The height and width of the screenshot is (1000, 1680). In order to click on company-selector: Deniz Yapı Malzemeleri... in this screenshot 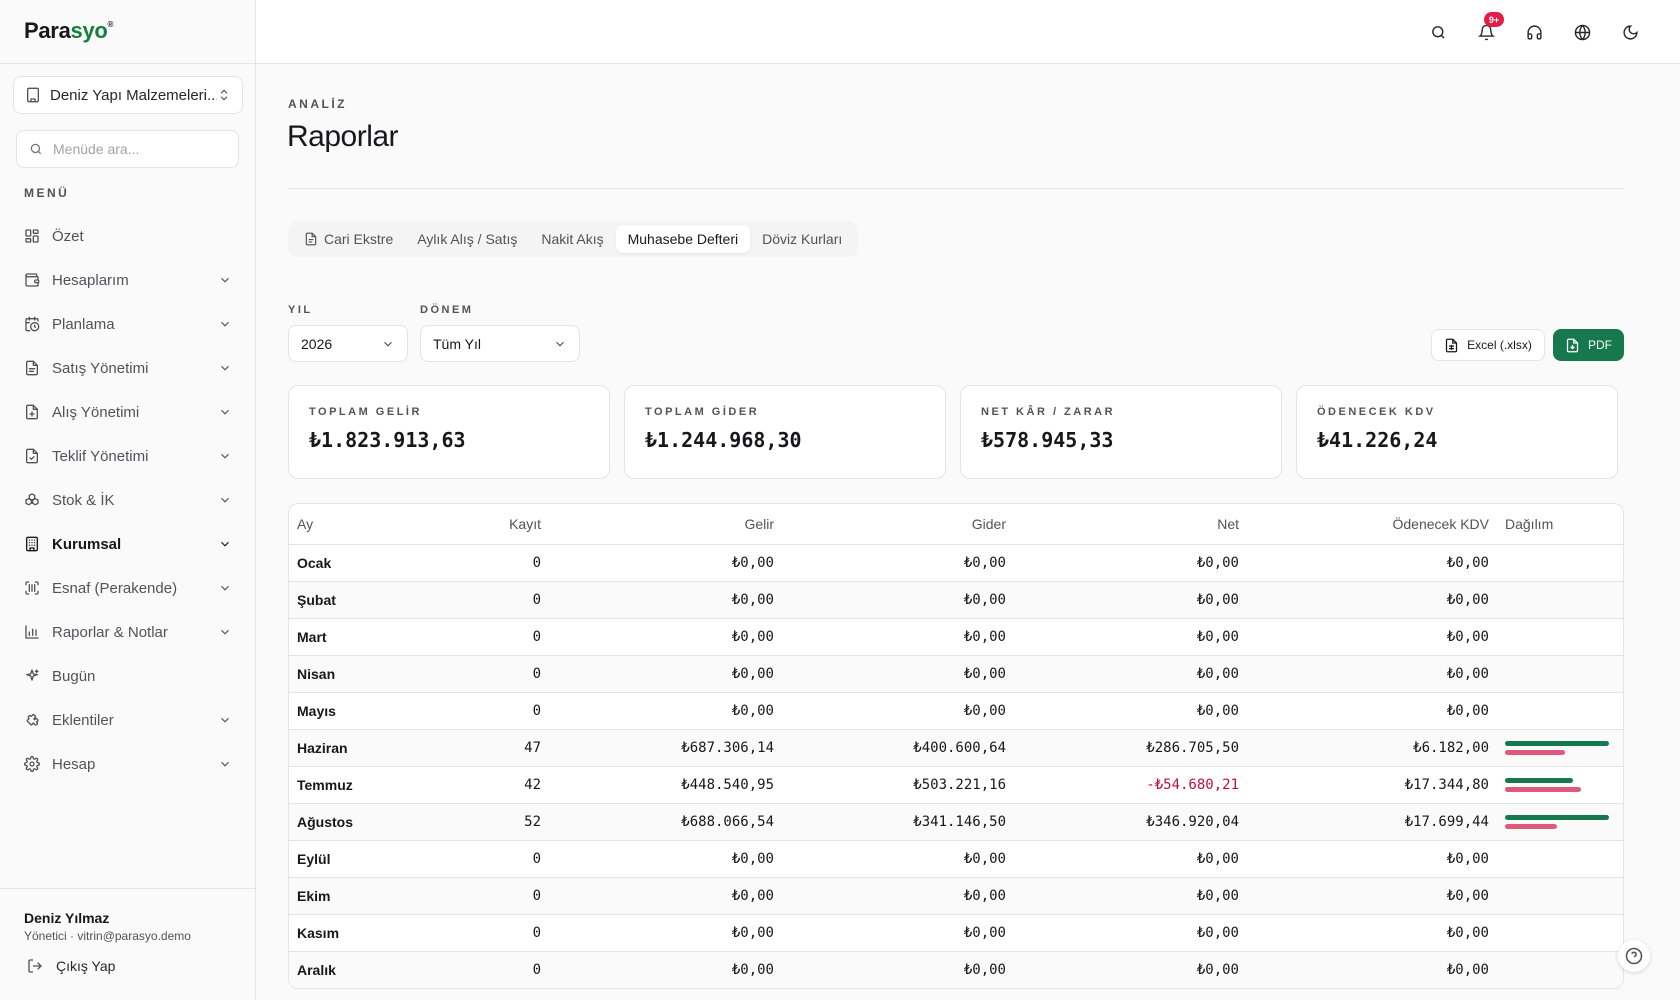, I will do `click(128, 95)`.